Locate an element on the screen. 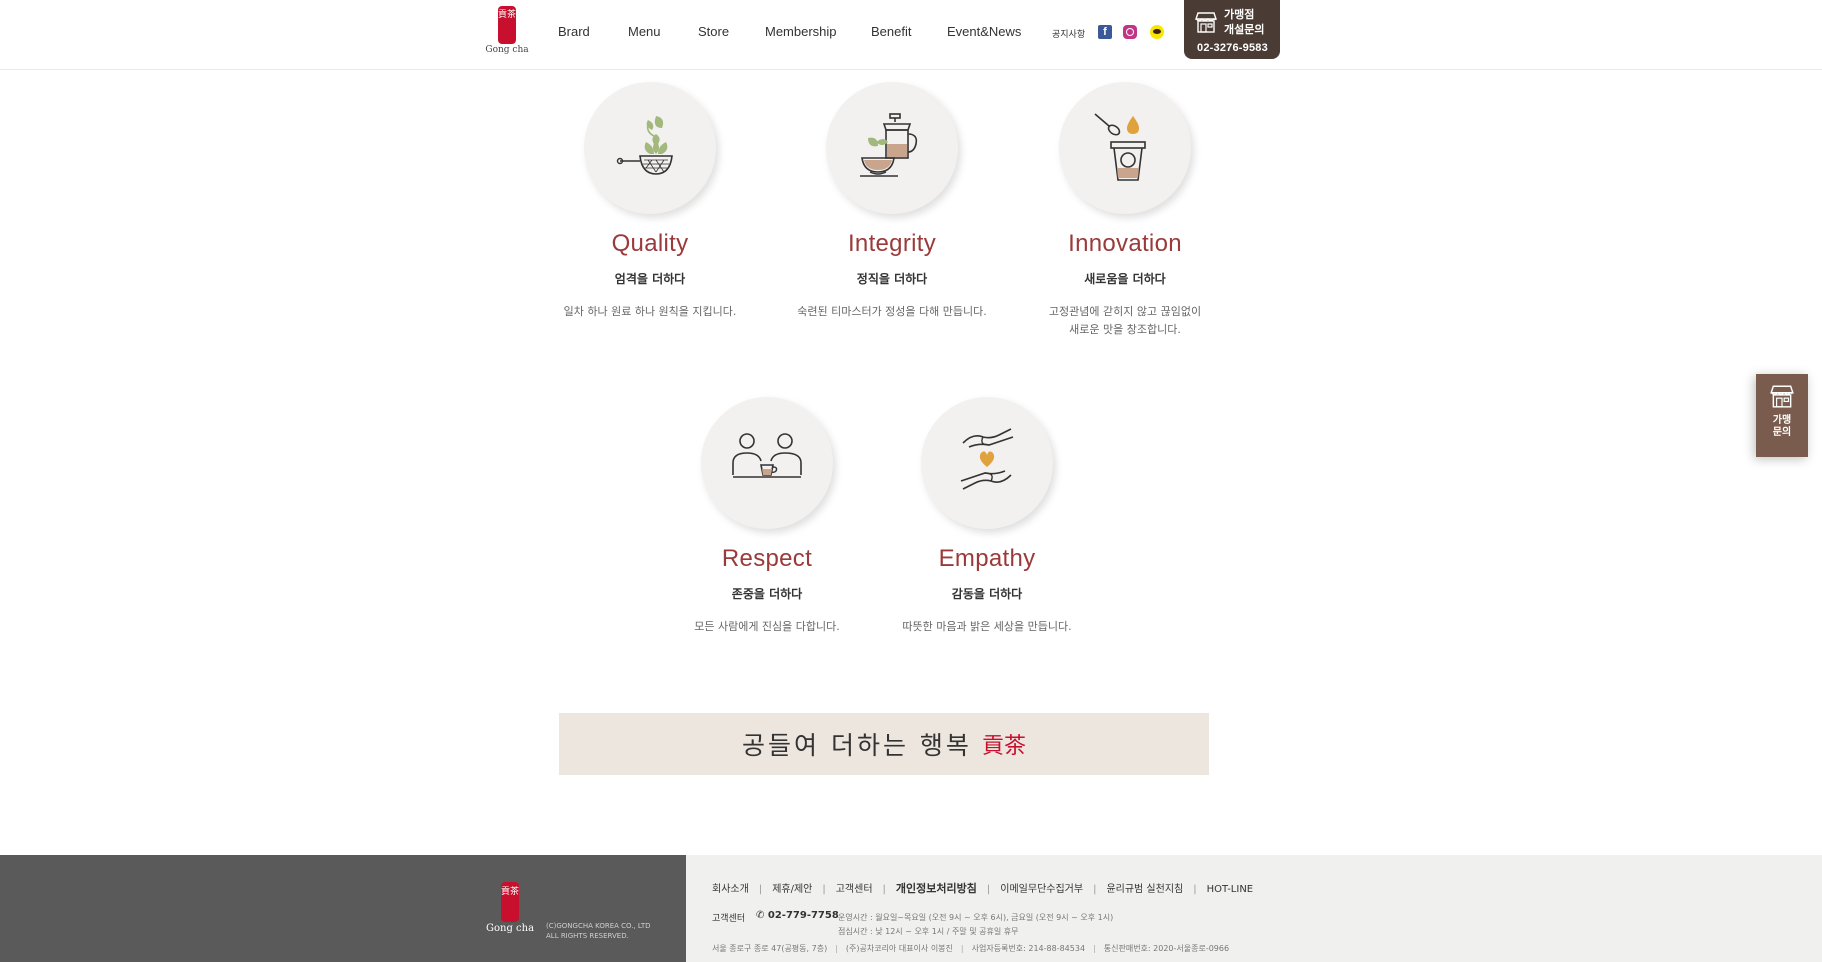 This screenshot has width=1822, height=962. company-ceo: (주)공차코리아 대표이사 이봉진 is located at coordinates (899, 948).